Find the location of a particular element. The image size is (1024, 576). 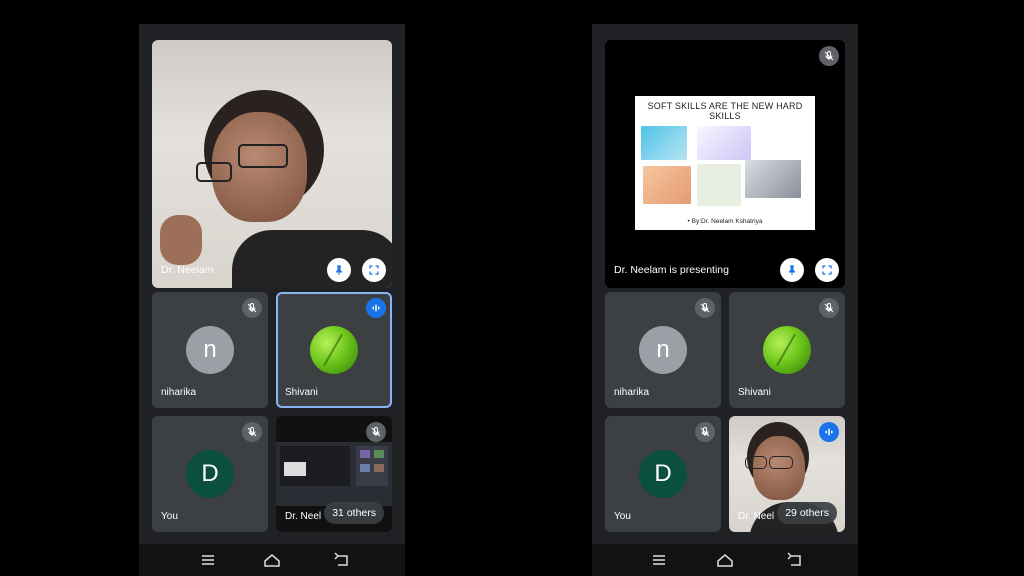

shared-screen-thumbnail is located at coordinates (334, 474).